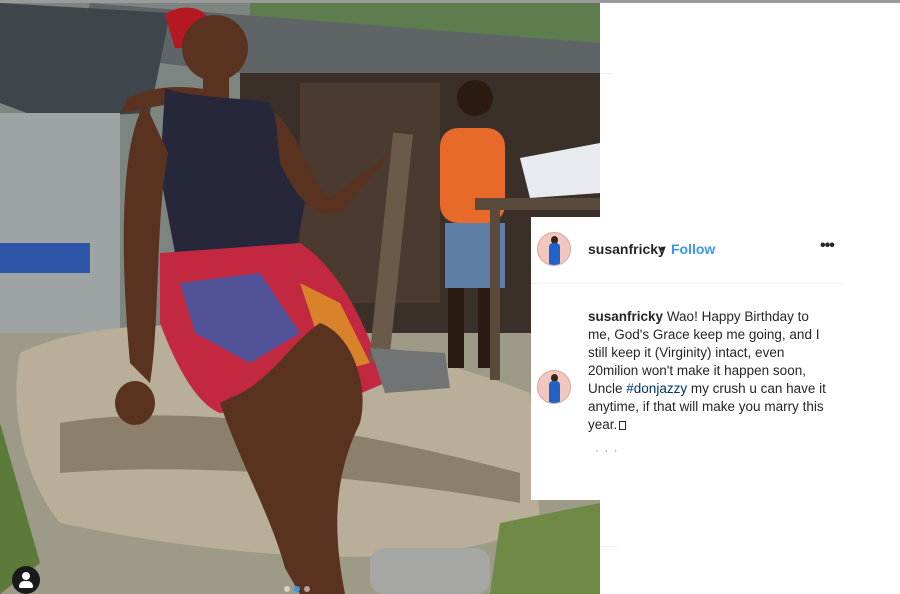  Describe the element at coordinates (607, 450) in the screenshot. I see `loading-ellipsis: · · ·` at that location.